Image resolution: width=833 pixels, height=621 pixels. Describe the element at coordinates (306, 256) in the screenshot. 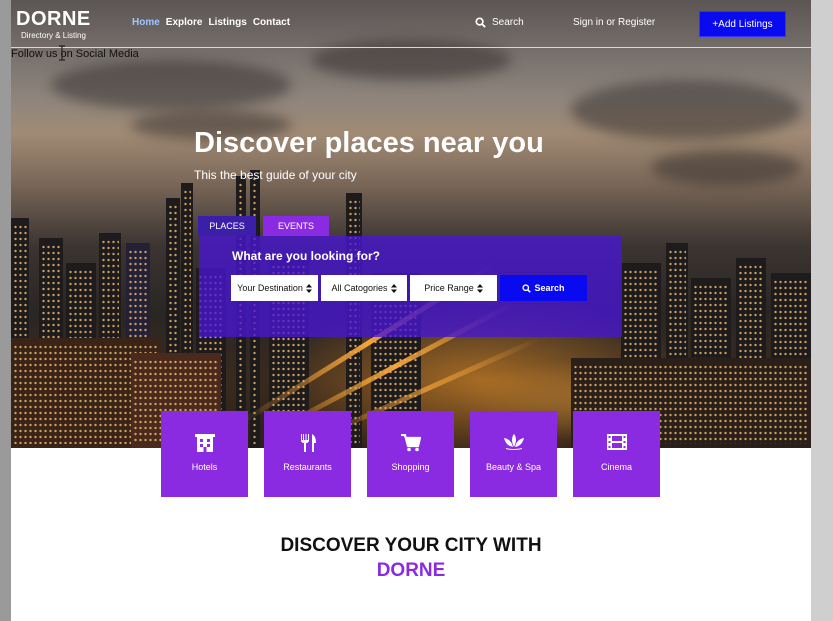

I see `search-question: What are you looking for?` at that location.